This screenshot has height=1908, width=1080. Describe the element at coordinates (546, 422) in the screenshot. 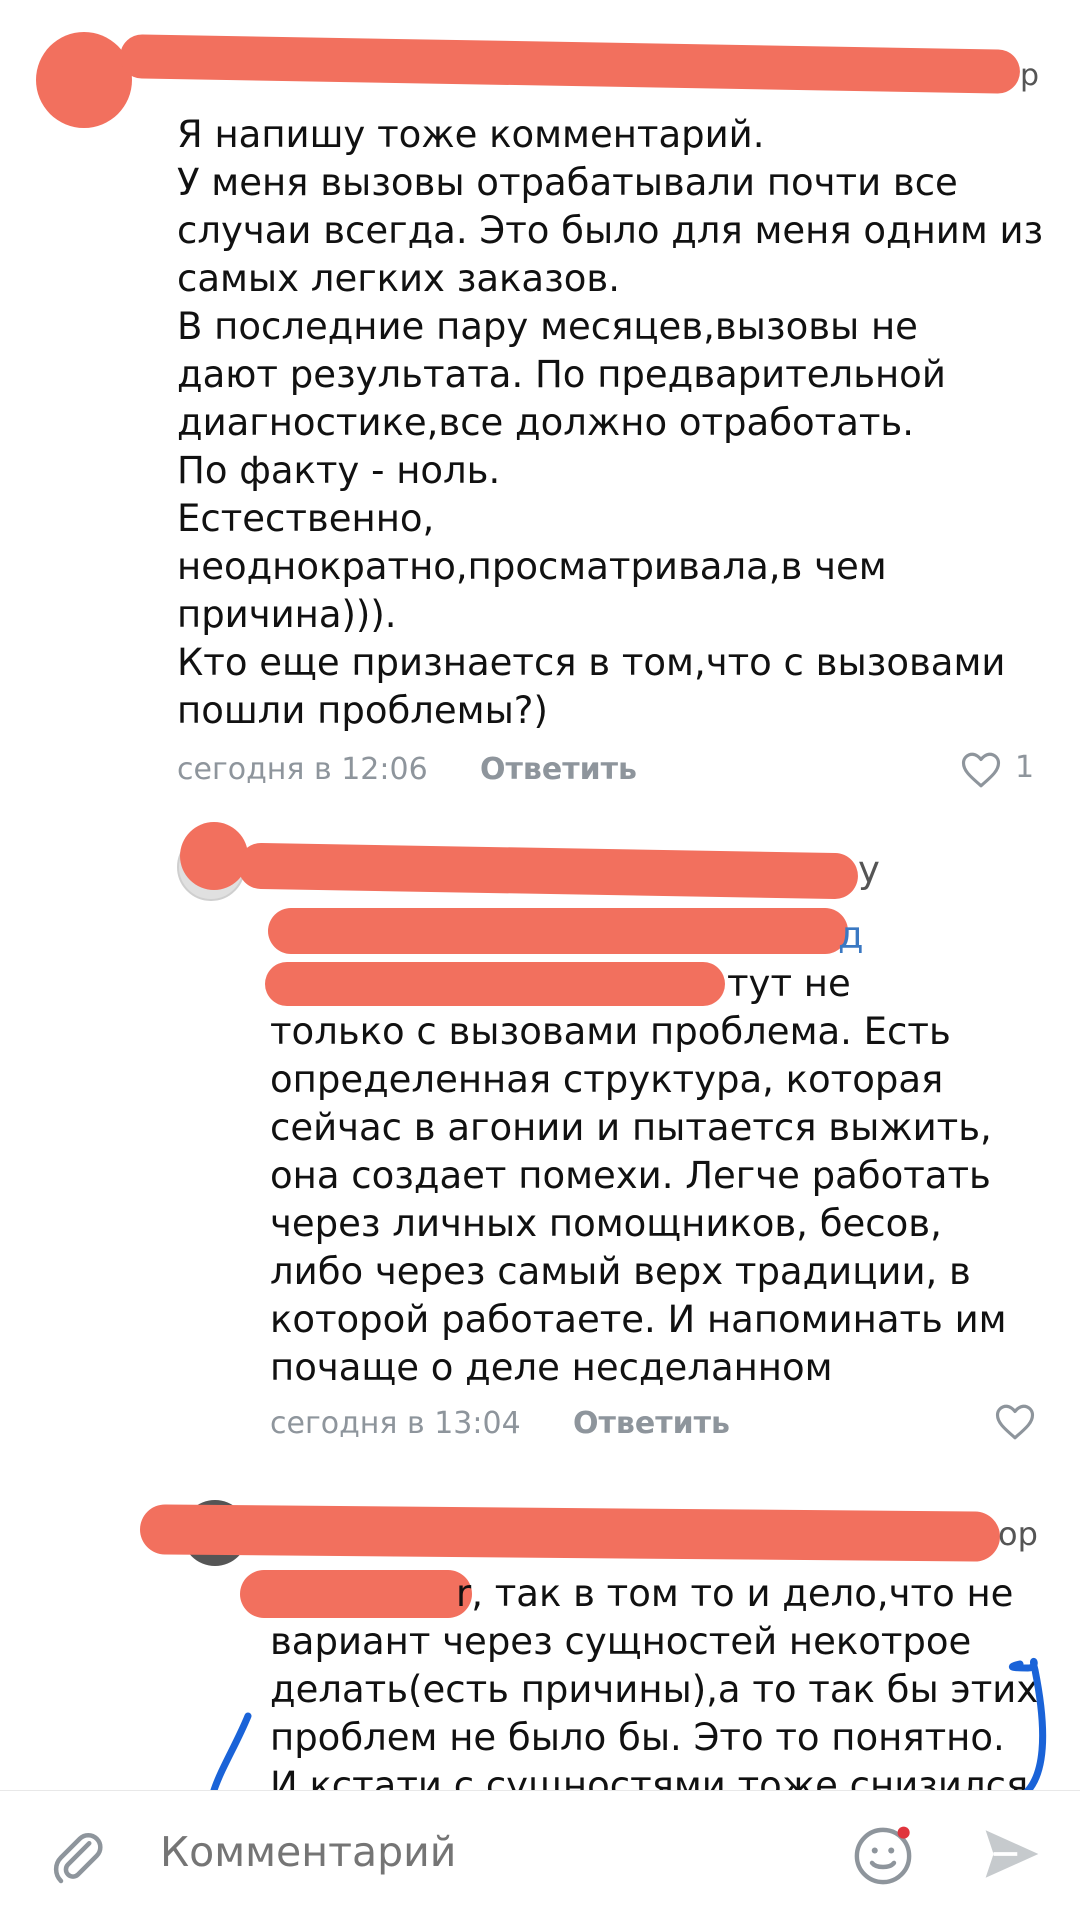

I see `comment-line: диагностике,все должно отработать.` at that location.